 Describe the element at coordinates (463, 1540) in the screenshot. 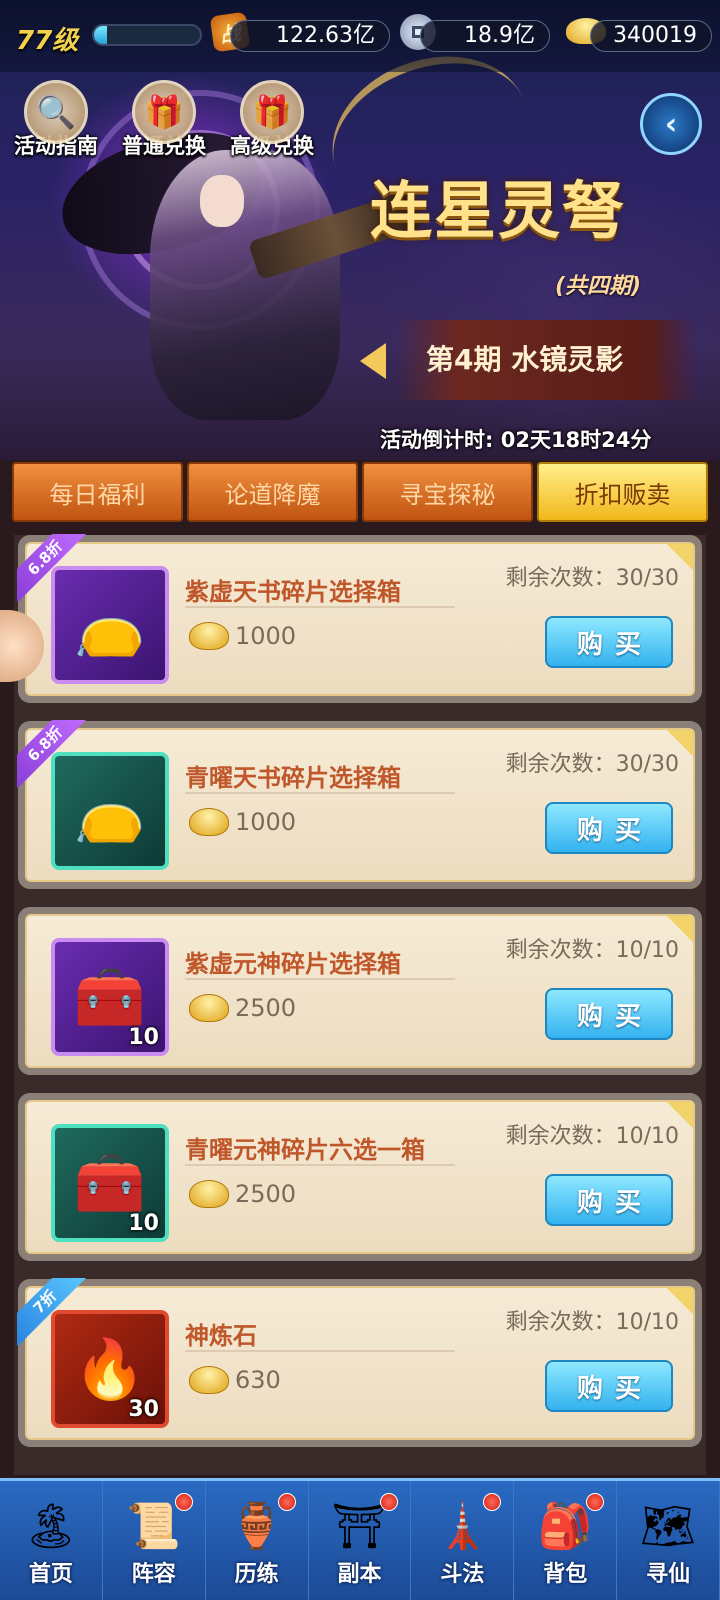

I see `nav-battle: 🗼 斗法` at that location.